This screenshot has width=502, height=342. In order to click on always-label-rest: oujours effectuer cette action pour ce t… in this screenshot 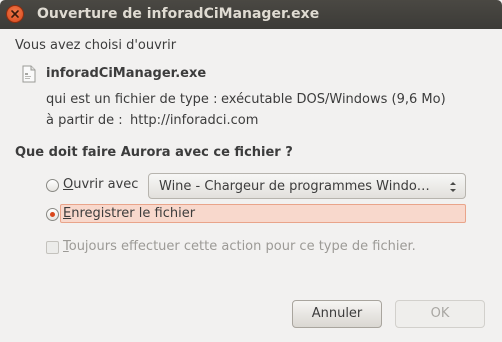, I will do `click(242, 246)`.